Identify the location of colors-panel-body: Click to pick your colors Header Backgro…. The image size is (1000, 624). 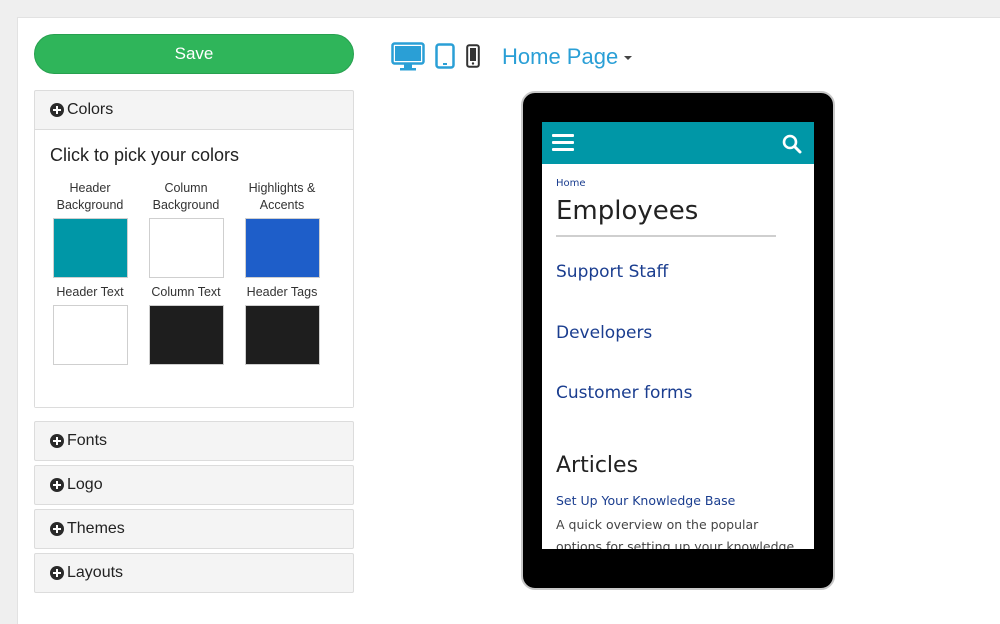
(194, 268).